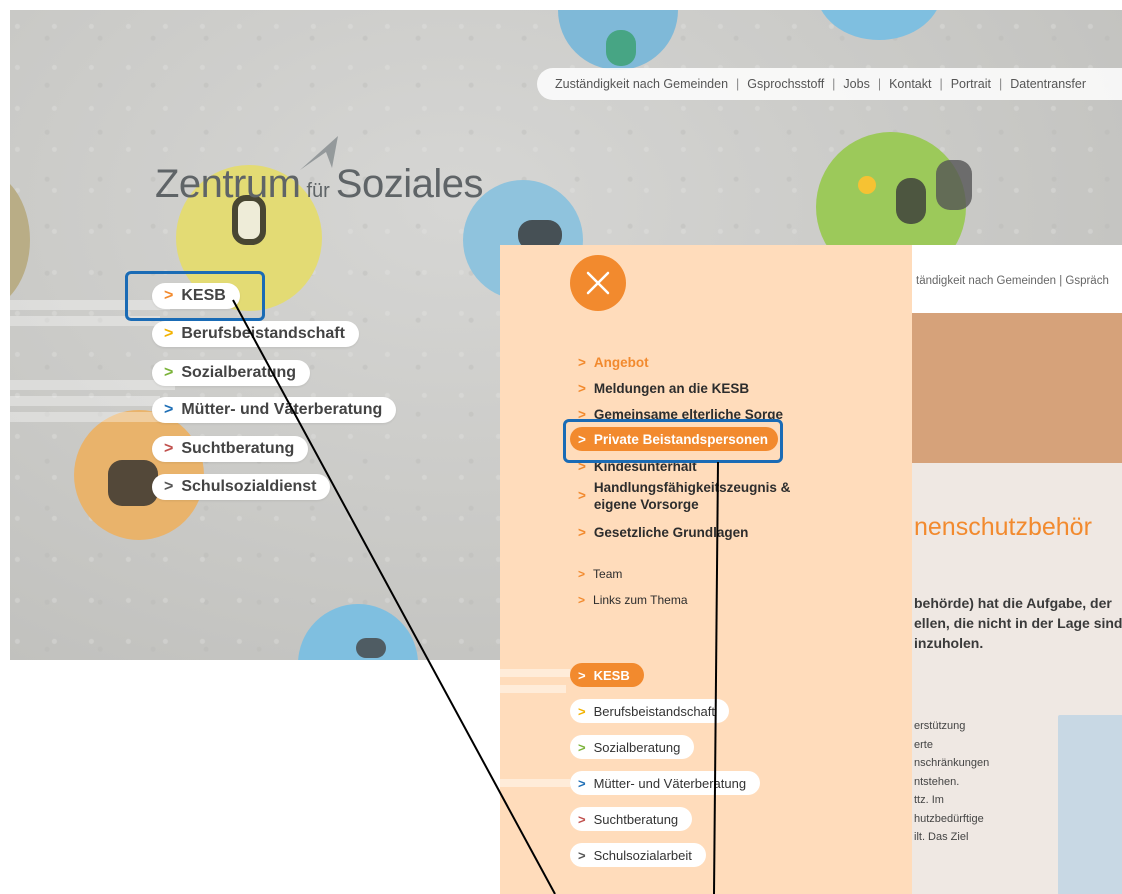 The height and width of the screenshot is (894, 1122). What do you see at coordinates (241, 487) in the screenshot?
I see `menu-item-schulsozialdienst: > Schulsozialdienst` at bounding box center [241, 487].